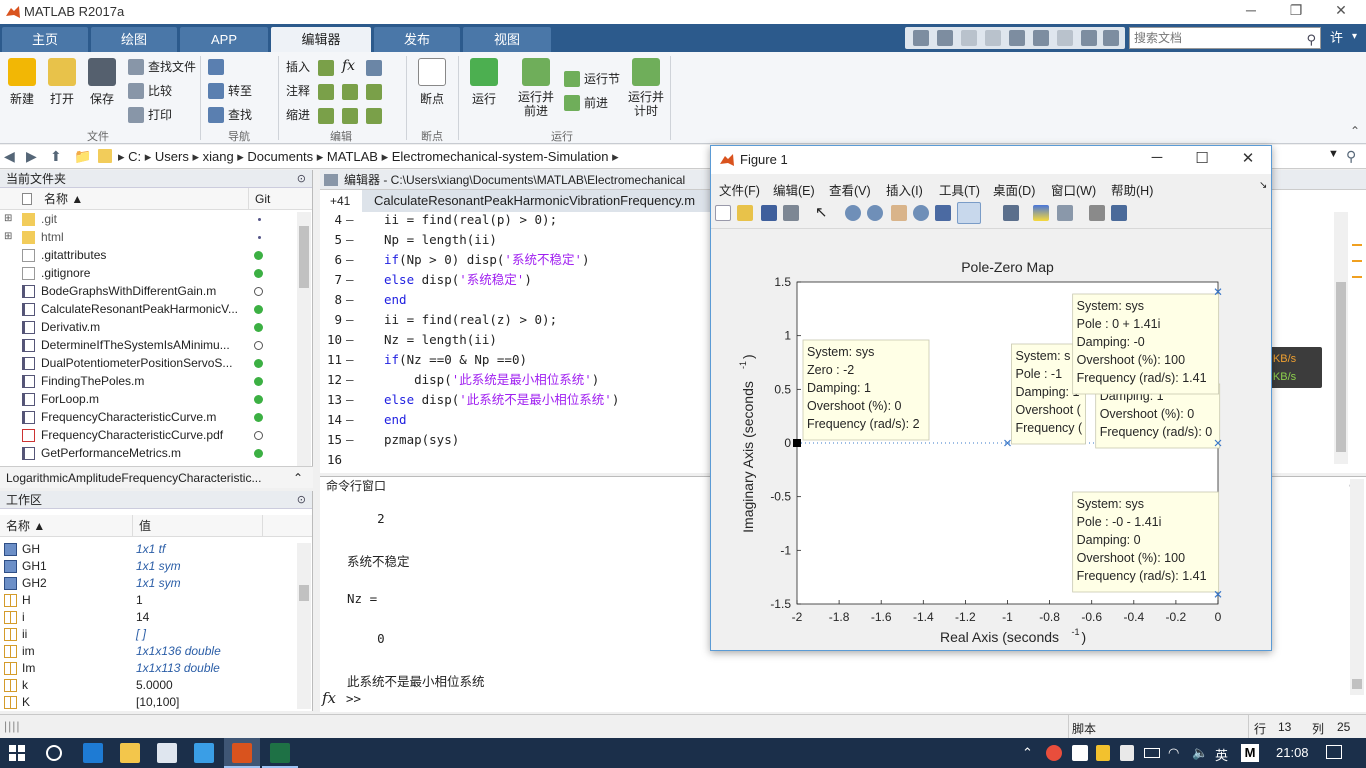 The width and height of the screenshot is (1366, 768). What do you see at coordinates (1119, 213) in the screenshot?
I see `show-plot-tools-icon` at bounding box center [1119, 213].